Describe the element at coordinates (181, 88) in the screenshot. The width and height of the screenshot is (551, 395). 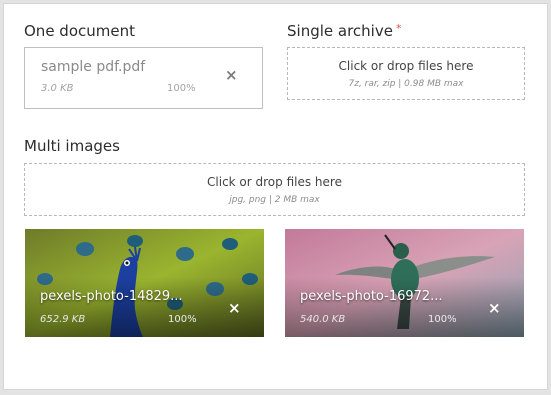
I see `file-progress: 100%` at that location.